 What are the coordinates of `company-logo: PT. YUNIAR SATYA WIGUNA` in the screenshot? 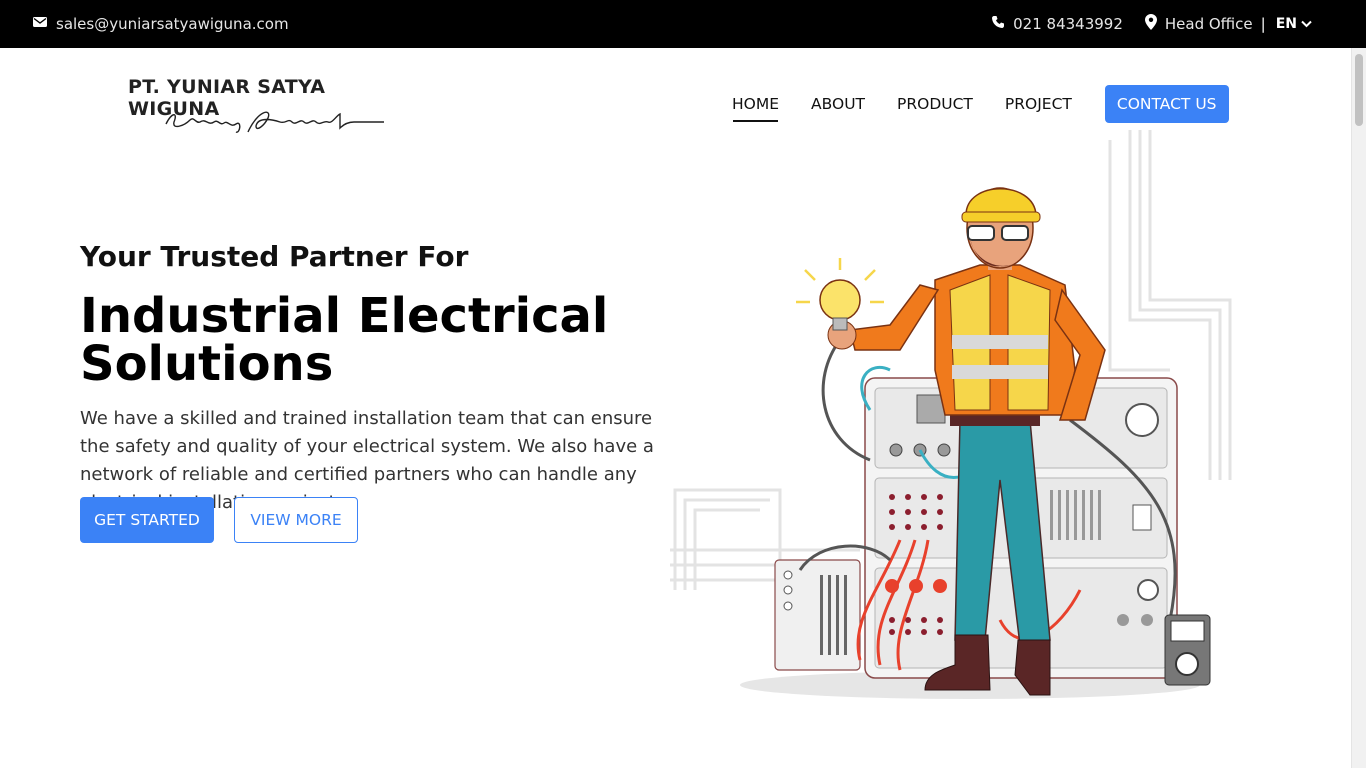 It's located at (273, 109).